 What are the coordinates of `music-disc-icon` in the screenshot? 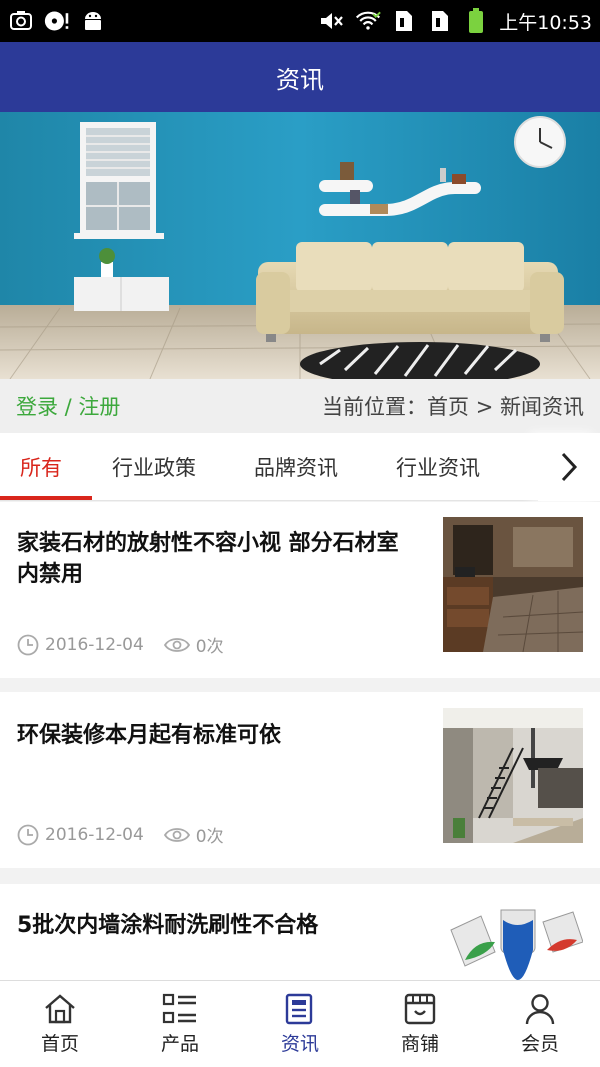 It's located at (57, 21).